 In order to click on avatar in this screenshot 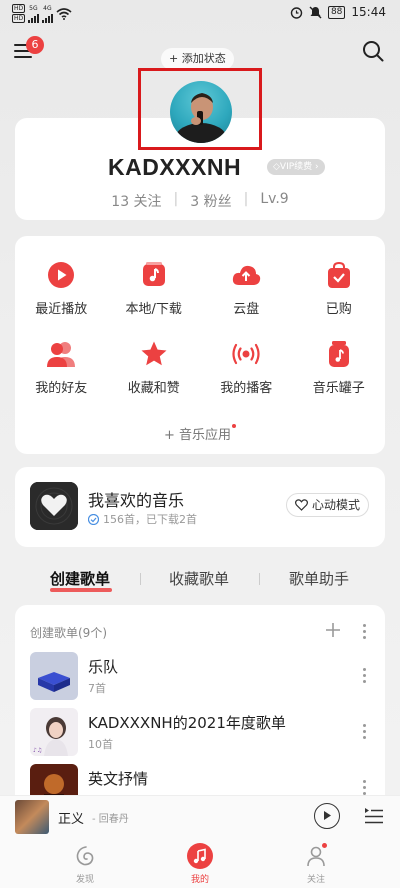, I will do `click(201, 112)`.